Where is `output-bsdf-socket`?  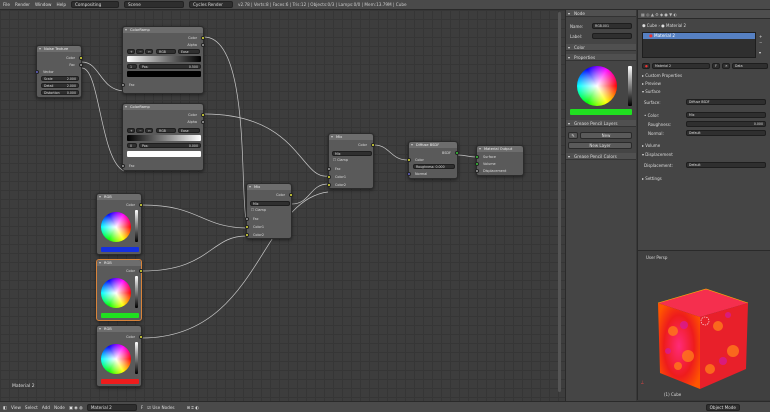 output-bsdf-socket is located at coordinates (457, 153).